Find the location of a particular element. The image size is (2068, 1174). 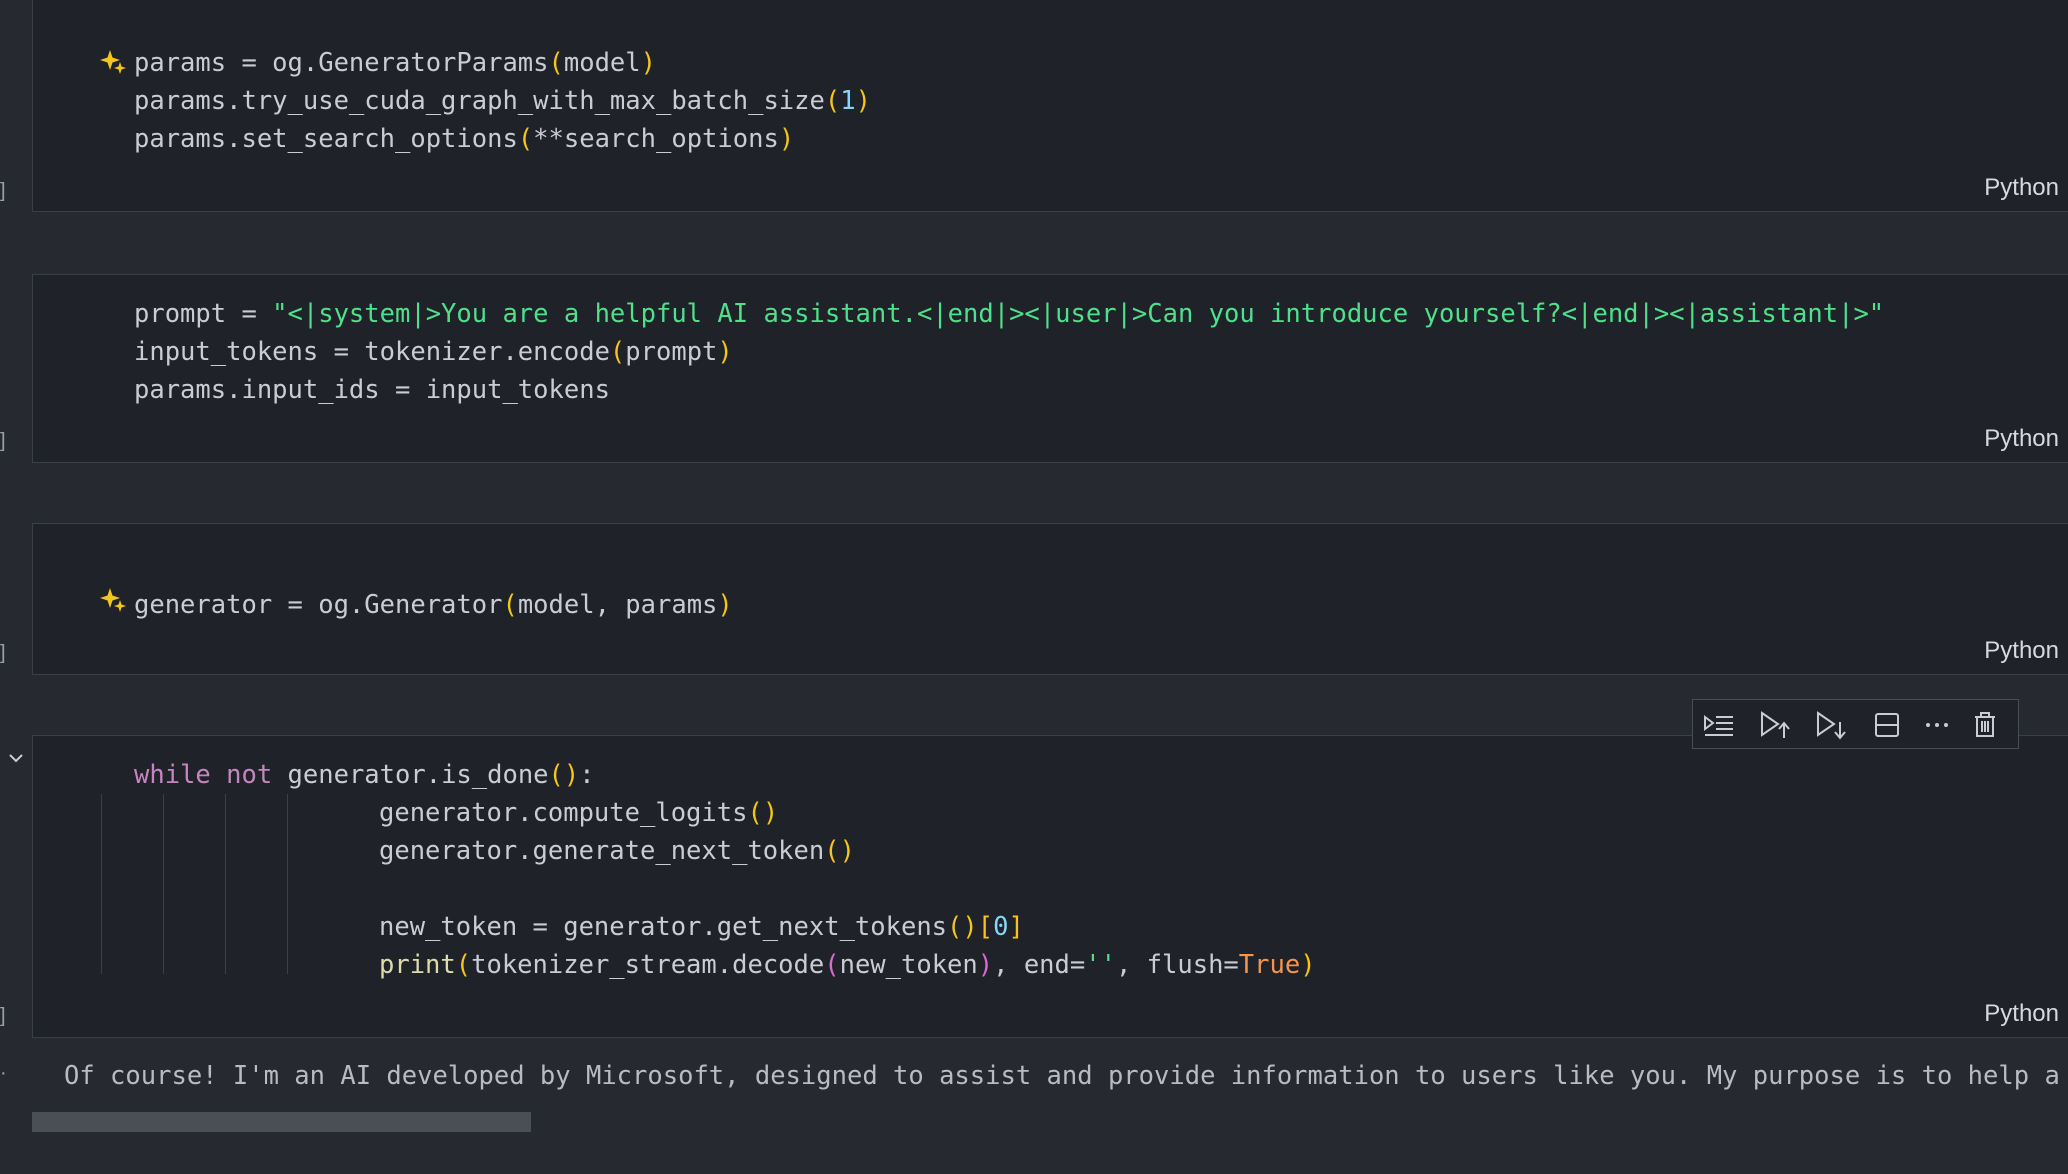

split-cell-button is located at coordinates (1887, 725).